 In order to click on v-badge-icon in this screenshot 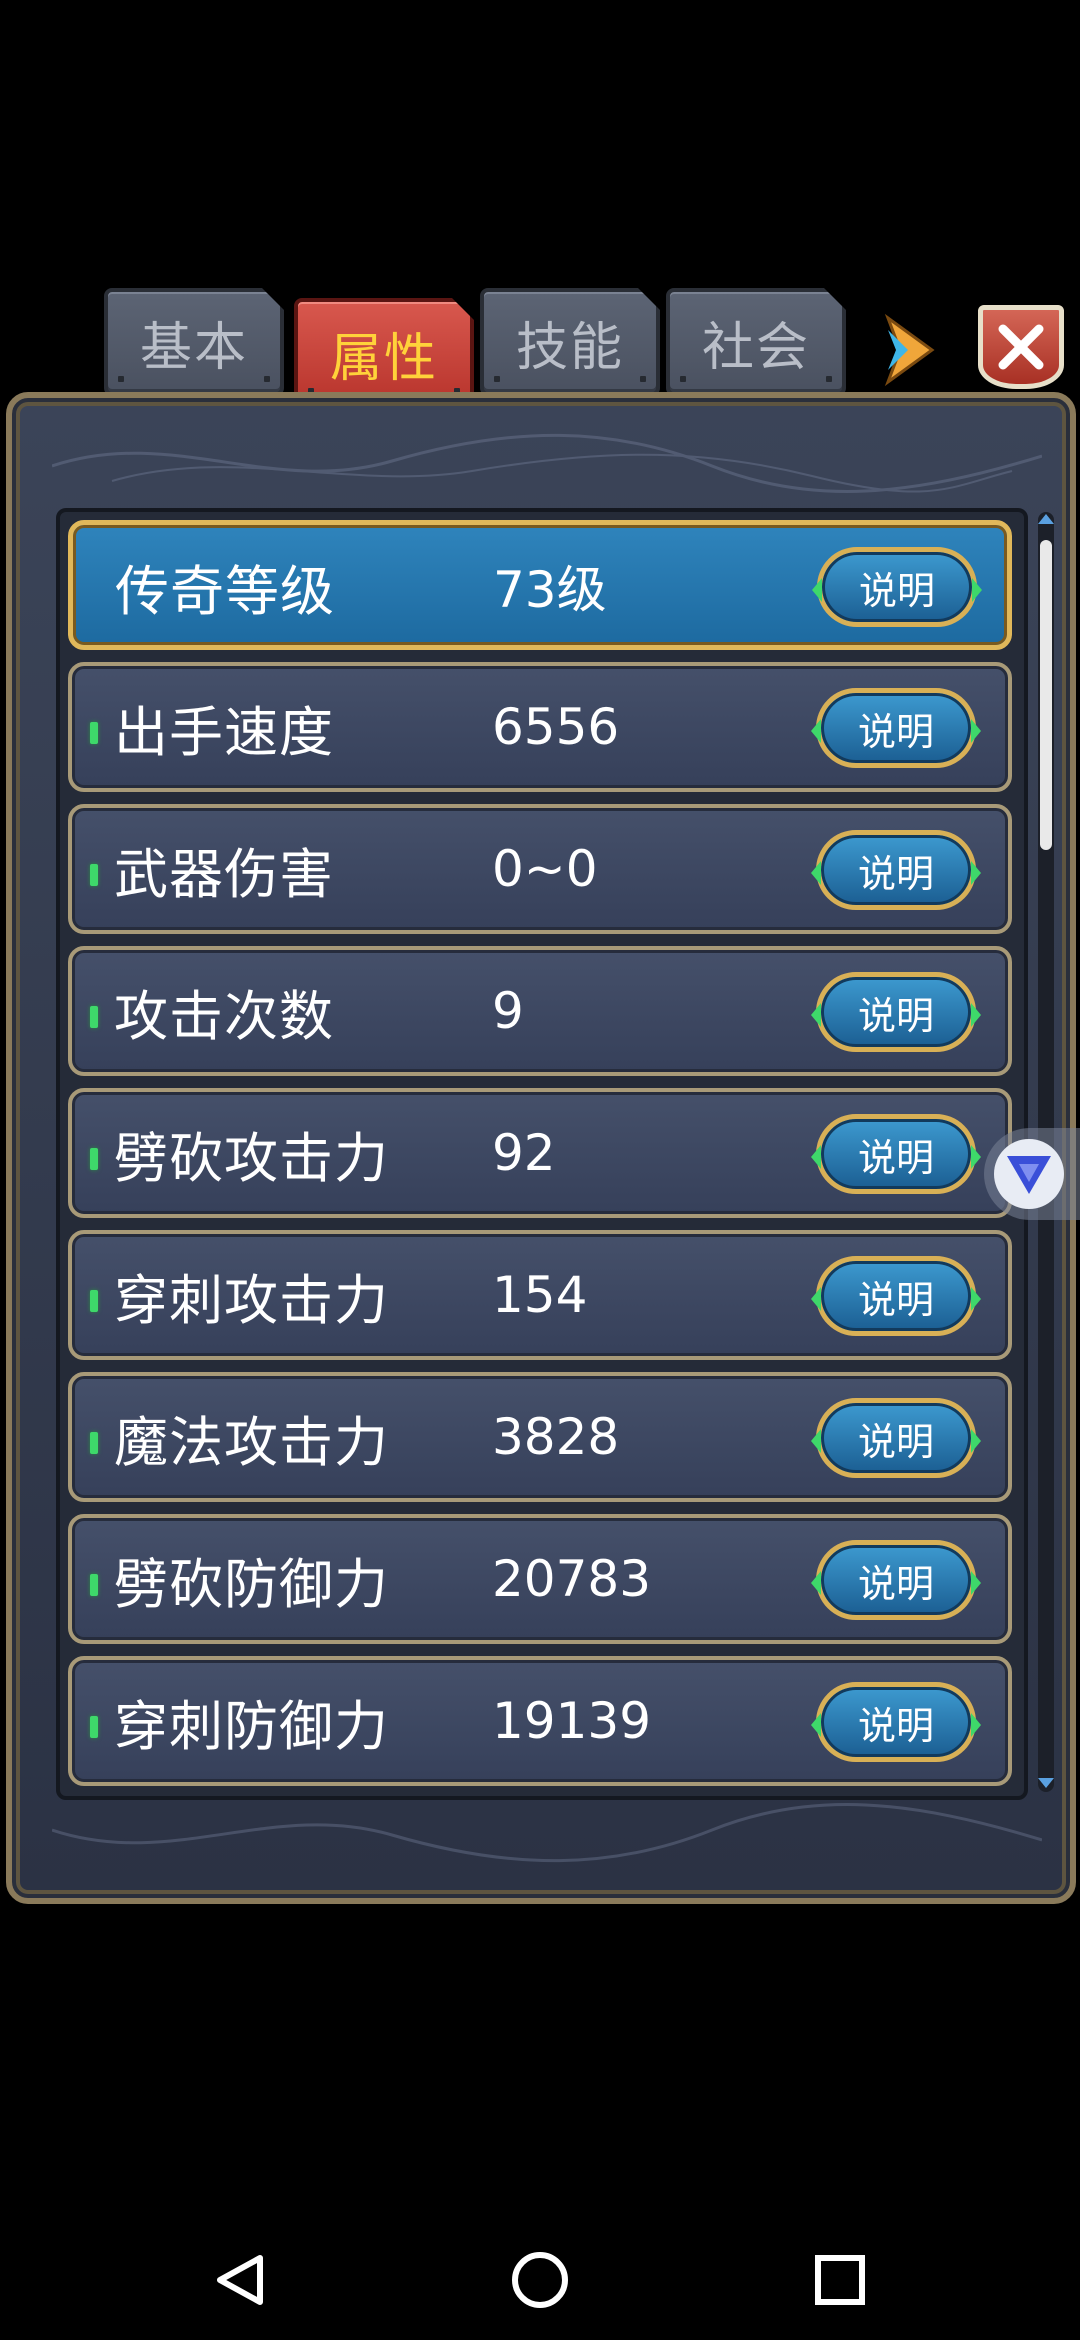, I will do `click(1029, 1174)`.